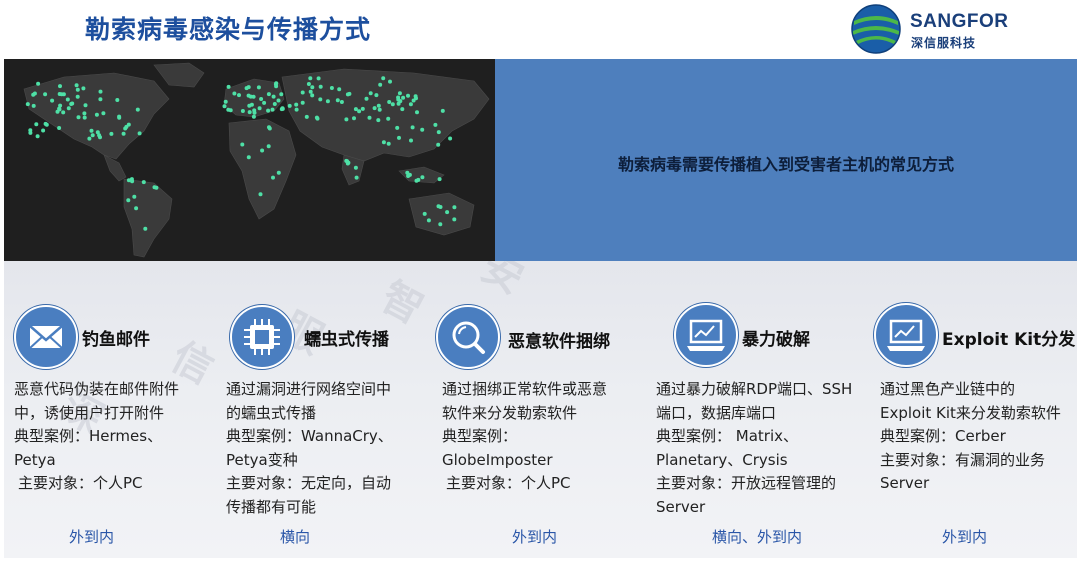 Image resolution: width=1082 pixels, height=561 pixels. What do you see at coordinates (346, 340) in the screenshot?
I see `method-title: 蠕虫式传播` at bounding box center [346, 340].